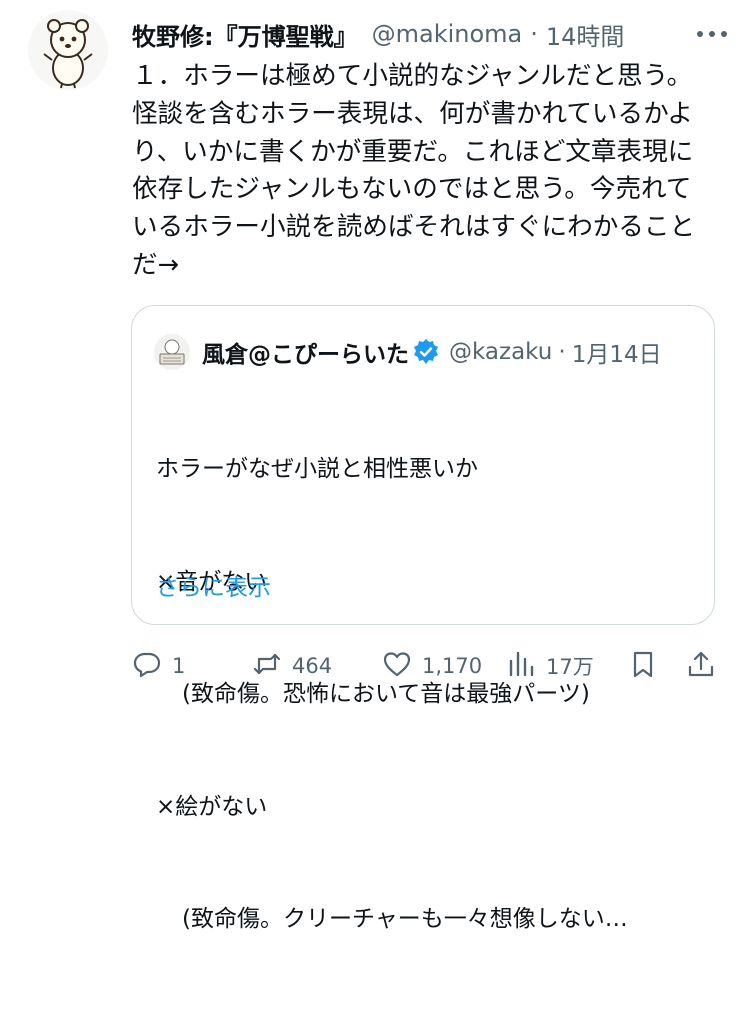  I want to click on share-button, so click(701, 666).